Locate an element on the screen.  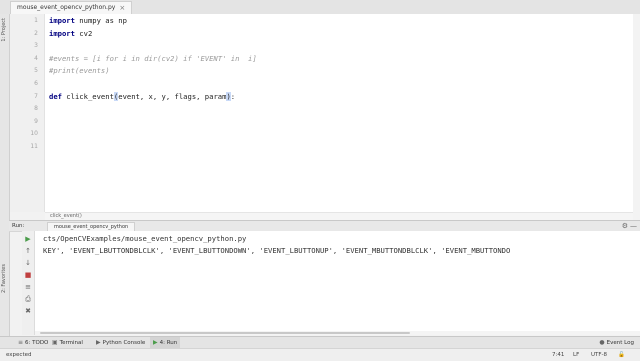
file-tab-label: mouse_event_opencv_python.py is located at coordinates (66, 7).